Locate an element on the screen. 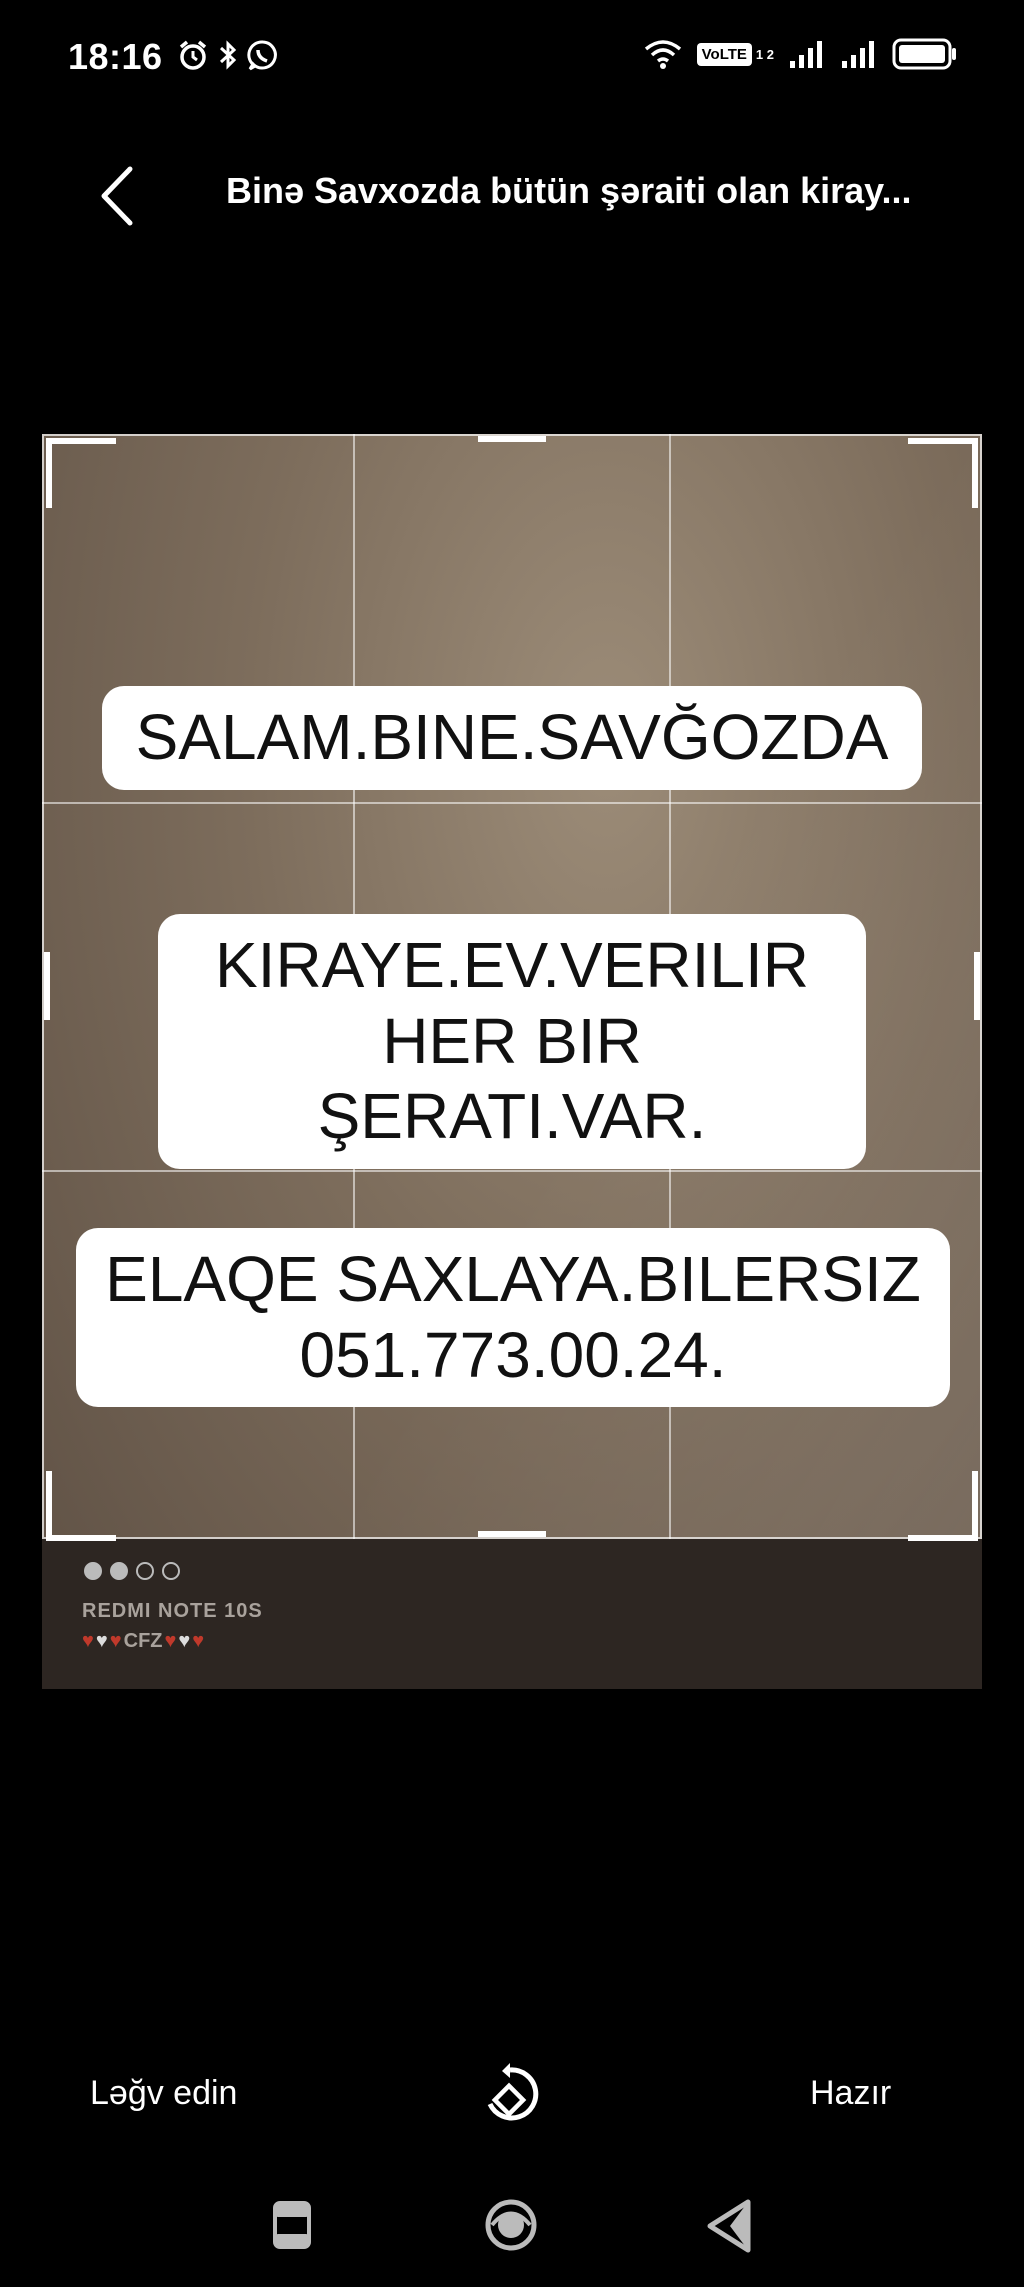 Image resolution: width=1024 pixels, height=2287 pixels. cancel-button: Ləğv edin is located at coordinates (163, 2093).